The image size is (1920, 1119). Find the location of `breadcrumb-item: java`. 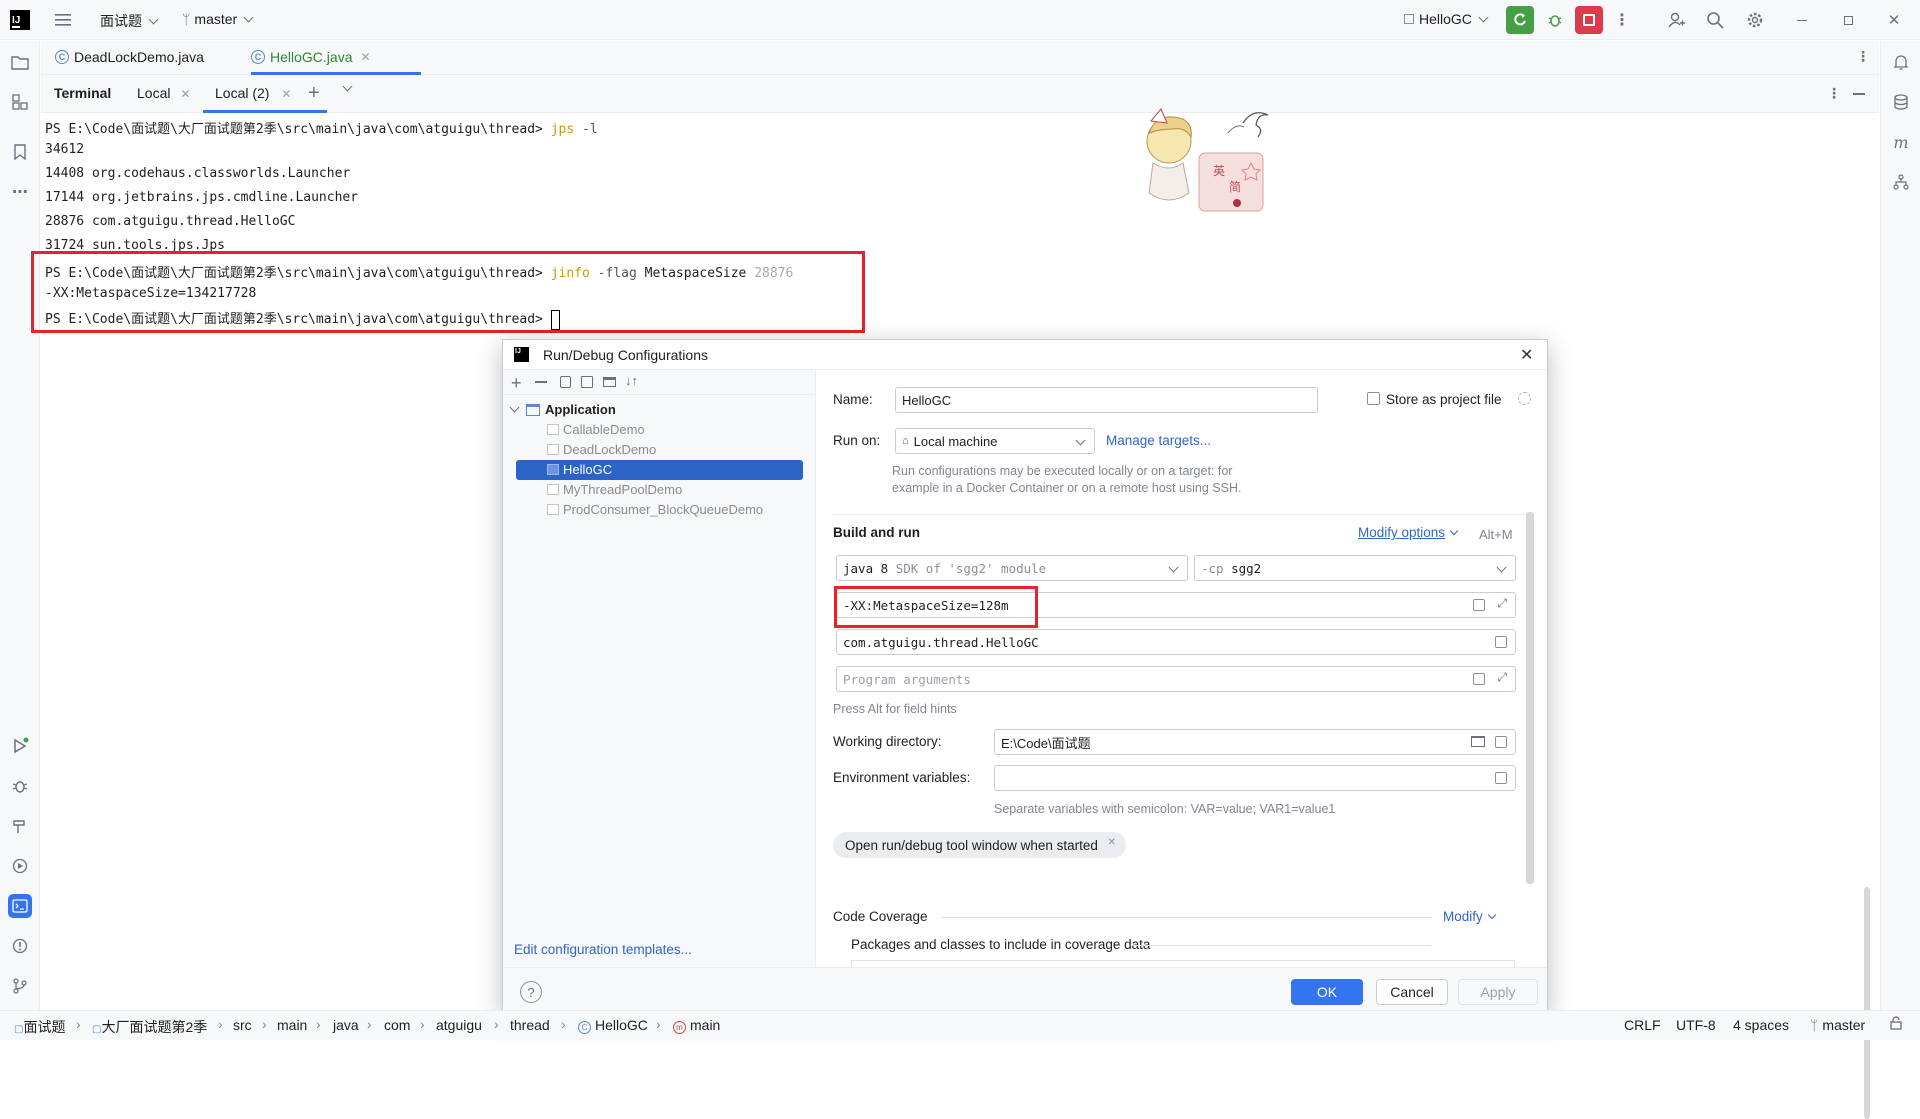

breadcrumb-item: java is located at coordinates (346, 1025).